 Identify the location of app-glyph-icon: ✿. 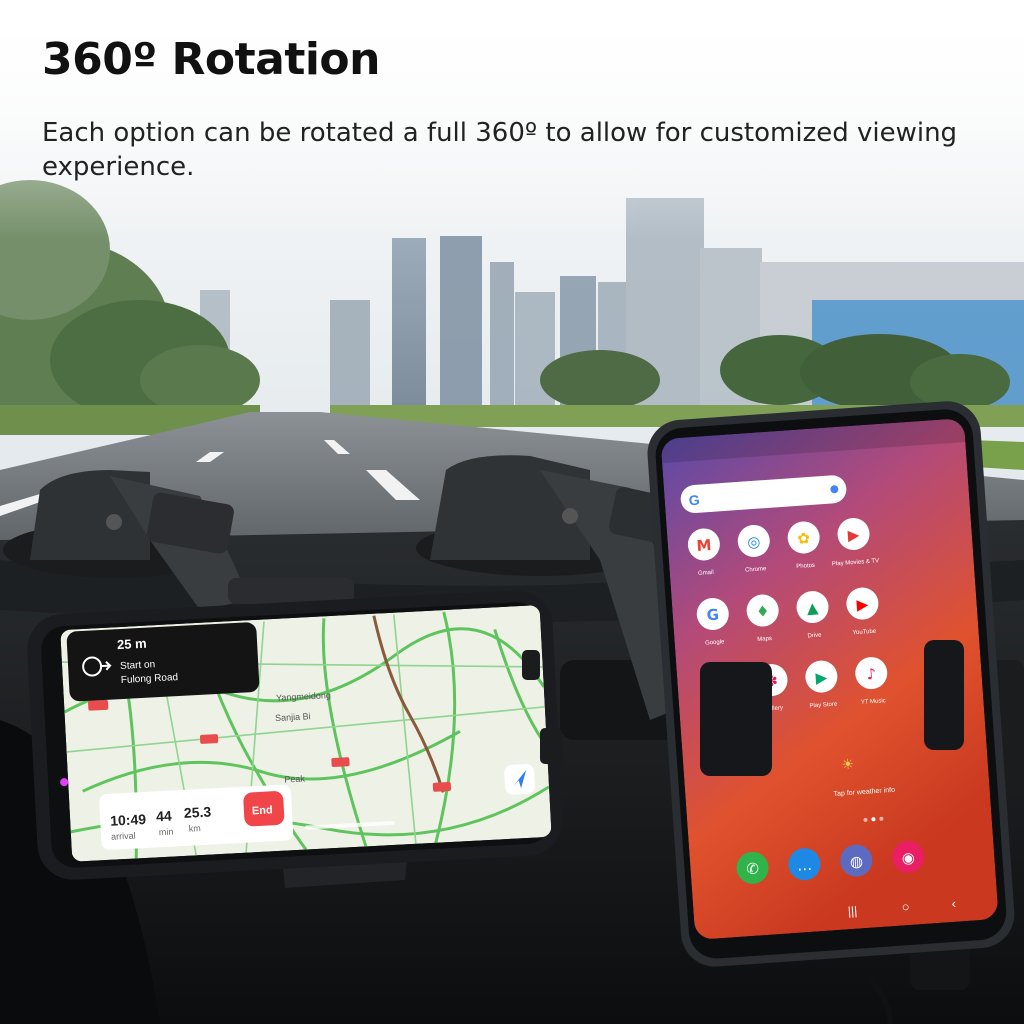
(804, 538).